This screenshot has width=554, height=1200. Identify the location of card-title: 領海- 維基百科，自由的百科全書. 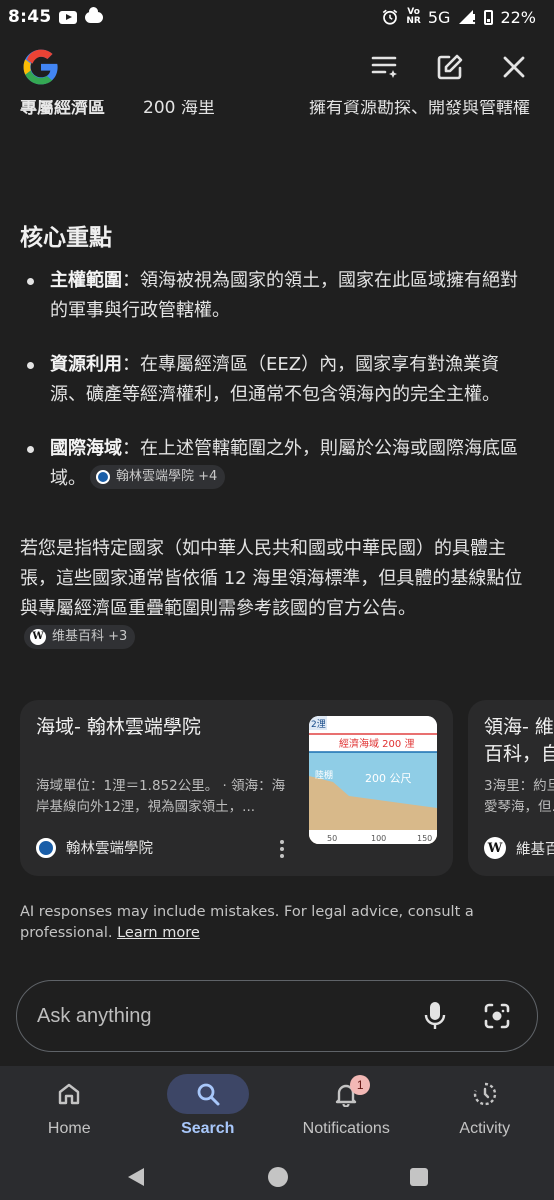
(519, 740).